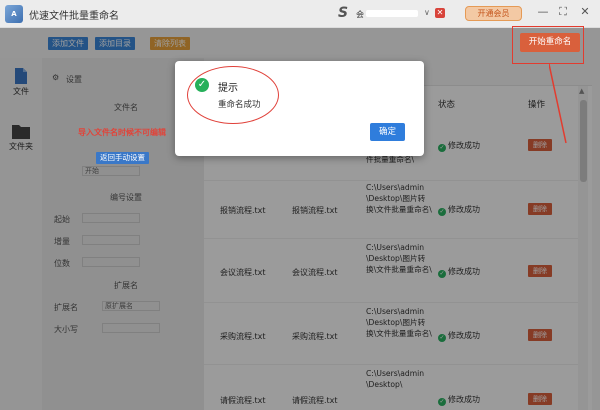 The height and width of the screenshot is (410, 600). I want to click on annotation-box, so click(548, 45).